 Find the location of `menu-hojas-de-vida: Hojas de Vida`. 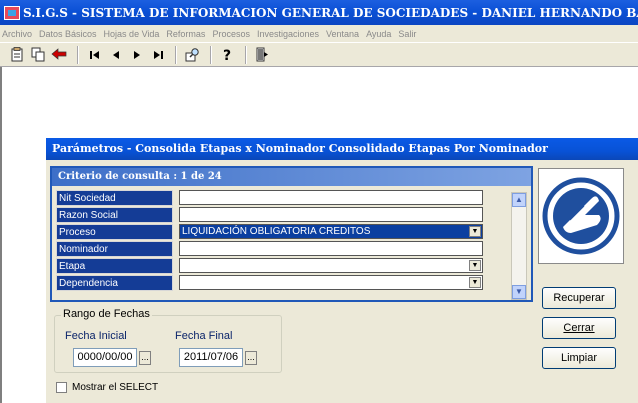

menu-hojas-de-vida: Hojas de Vida is located at coordinates (132, 34).